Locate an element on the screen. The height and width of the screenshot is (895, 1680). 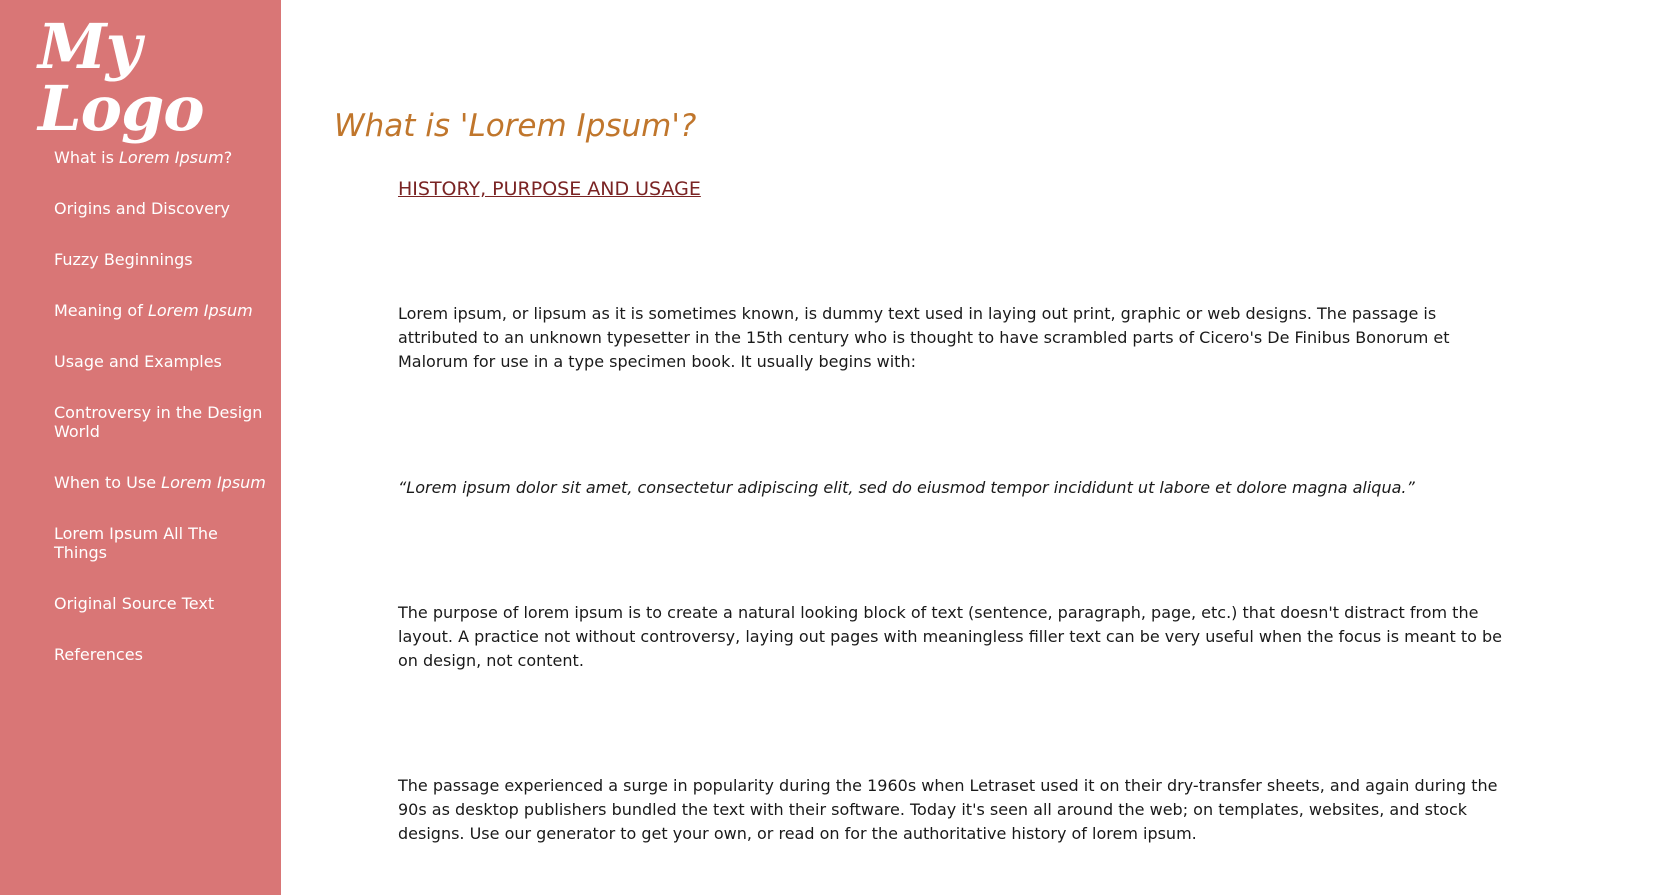
nav-item-lorem-ipsum-all-the-things: Lorem Ipsum All The Things is located at coordinates (164, 543).